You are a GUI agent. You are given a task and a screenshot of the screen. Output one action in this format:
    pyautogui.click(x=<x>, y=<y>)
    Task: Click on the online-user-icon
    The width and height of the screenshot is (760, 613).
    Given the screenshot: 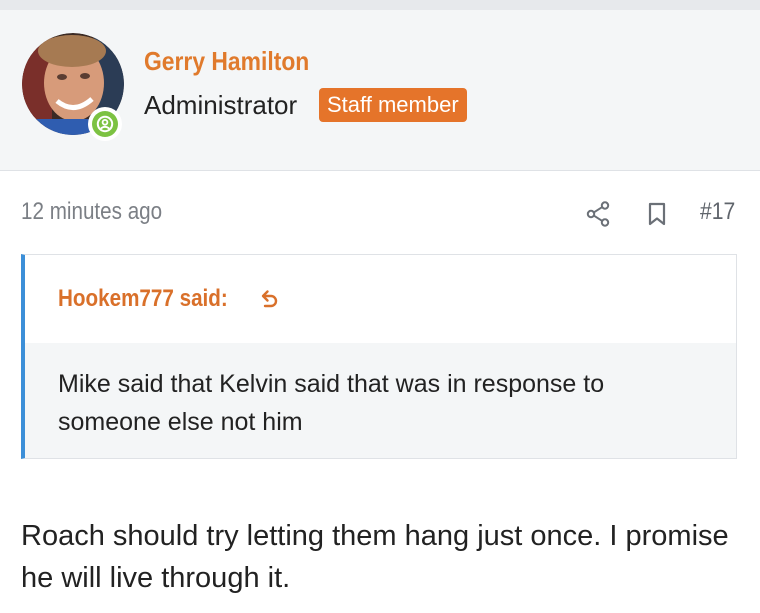 What is the action you would take?
    pyautogui.click(x=105, y=124)
    